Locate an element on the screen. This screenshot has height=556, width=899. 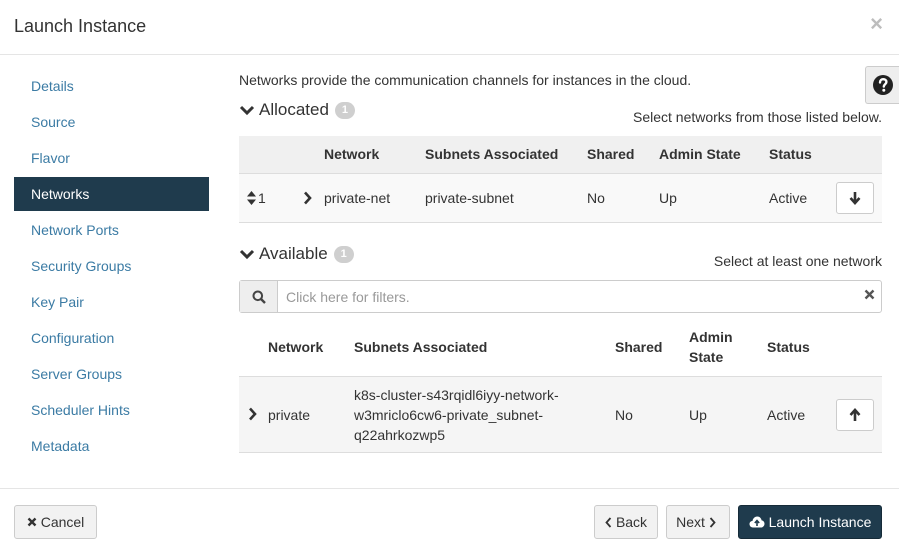
cell-subnets-line-2: w3mriclo6cw6-private_subnet- is located at coordinates (449, 415).